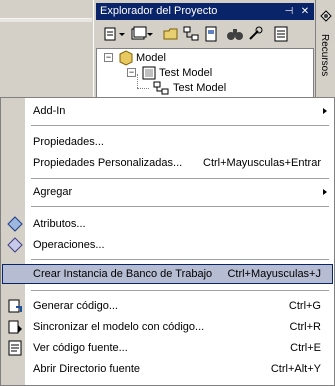  What do you see at coordinates (149, 73) in the screenshot?
I see `model-icon` at bounding box center [149, 73].